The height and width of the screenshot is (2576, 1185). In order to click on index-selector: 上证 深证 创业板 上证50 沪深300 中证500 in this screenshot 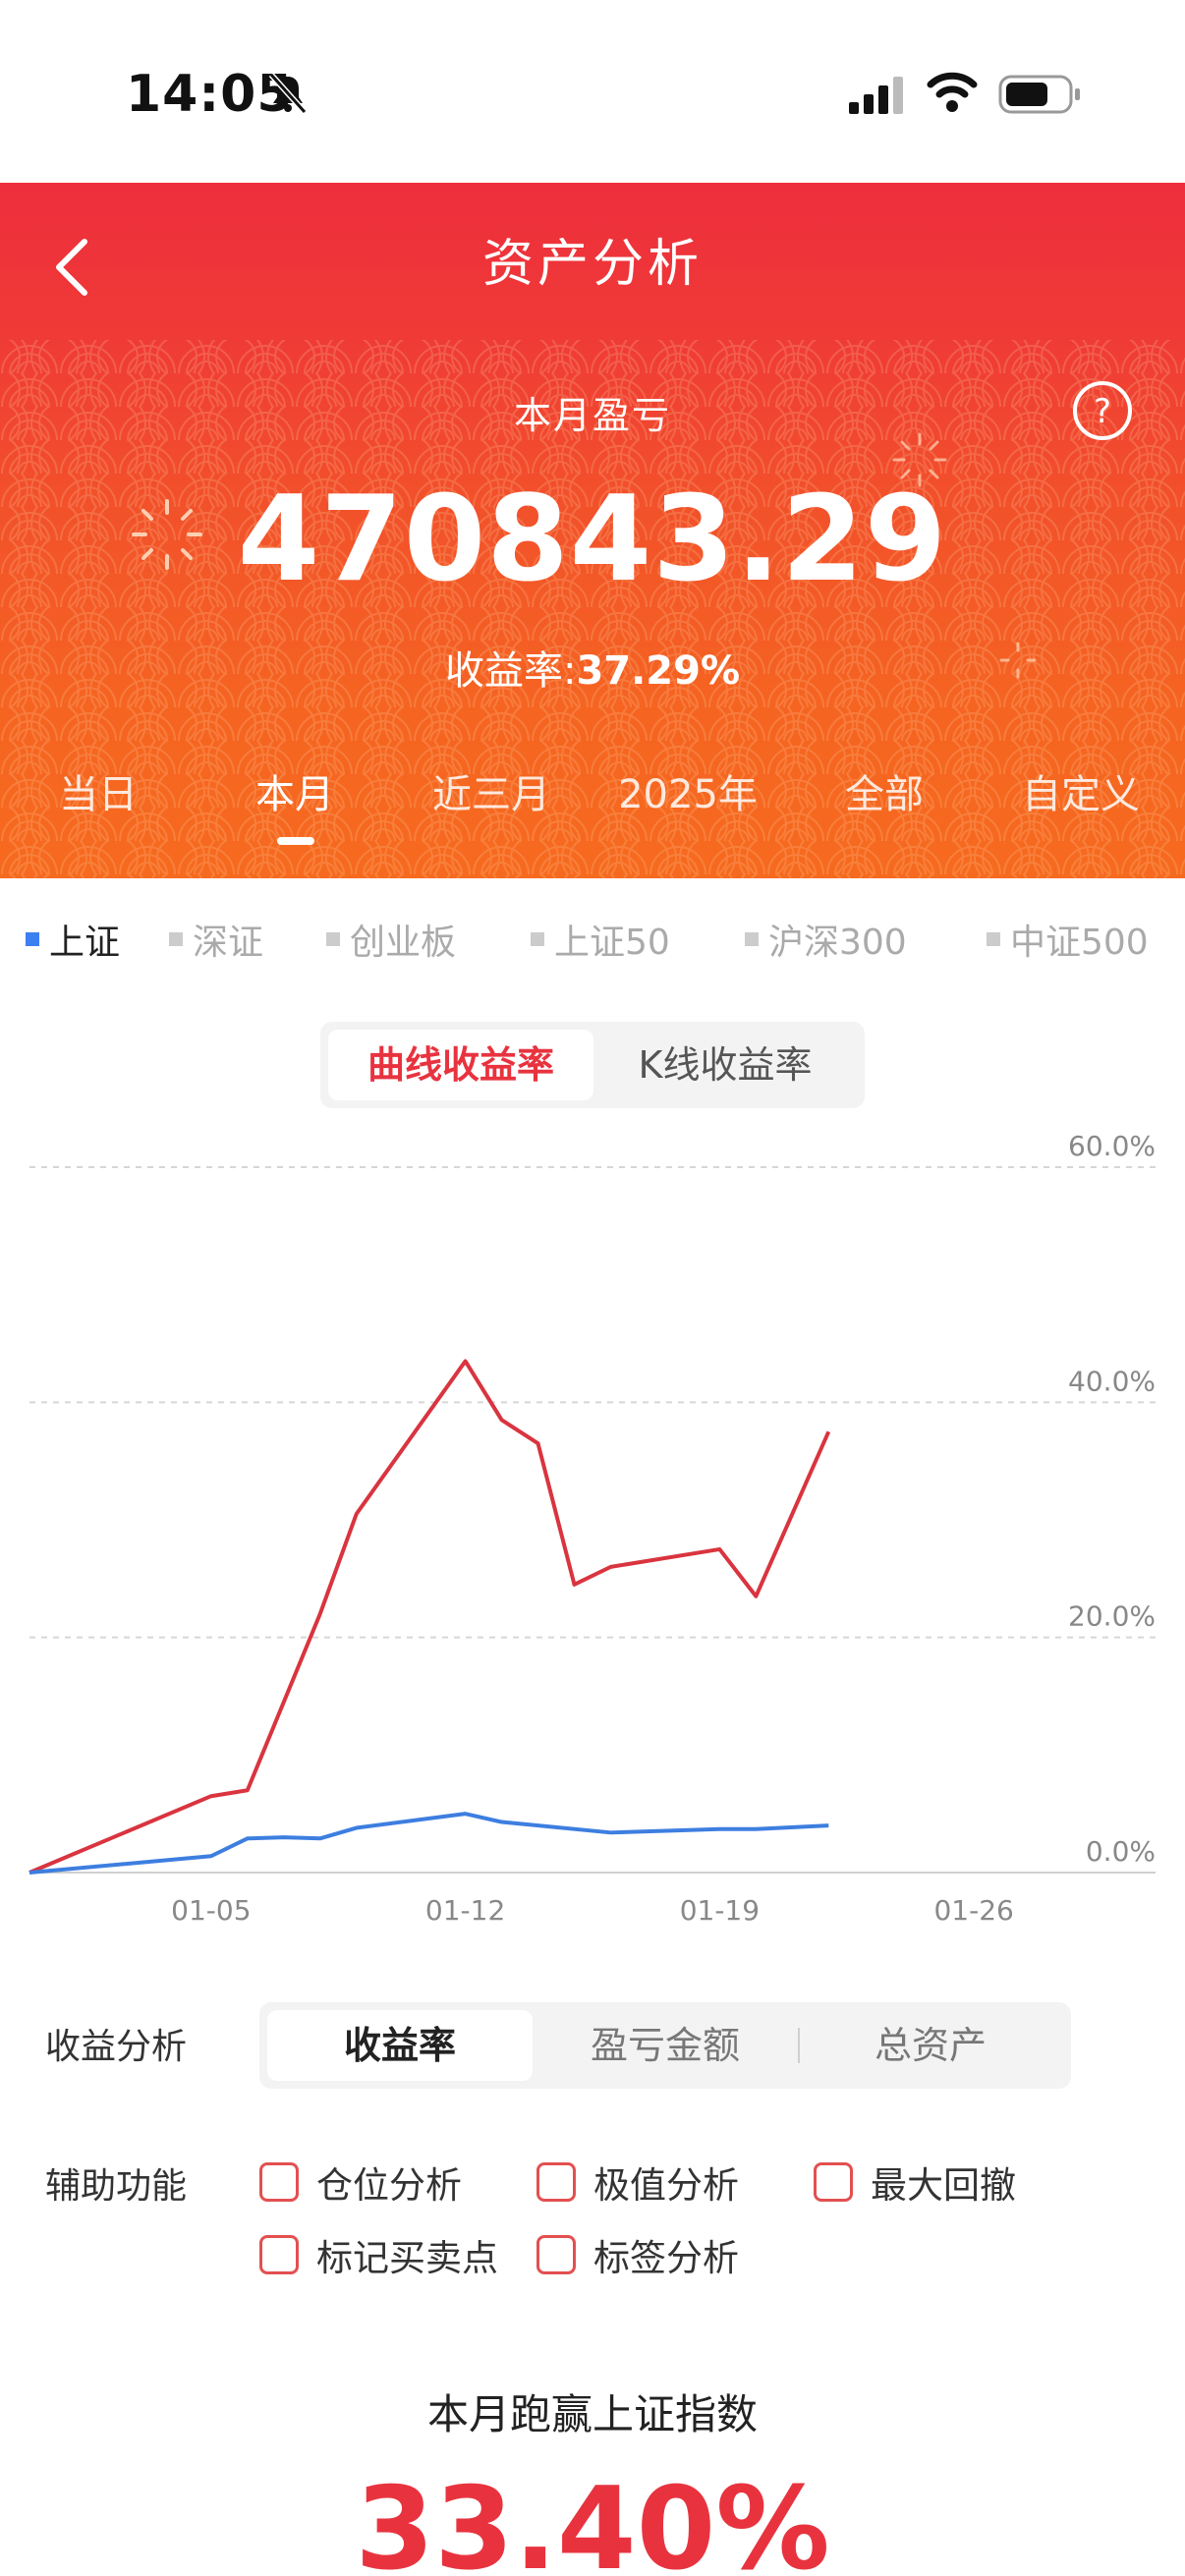, I will do `click(592, 943)`.